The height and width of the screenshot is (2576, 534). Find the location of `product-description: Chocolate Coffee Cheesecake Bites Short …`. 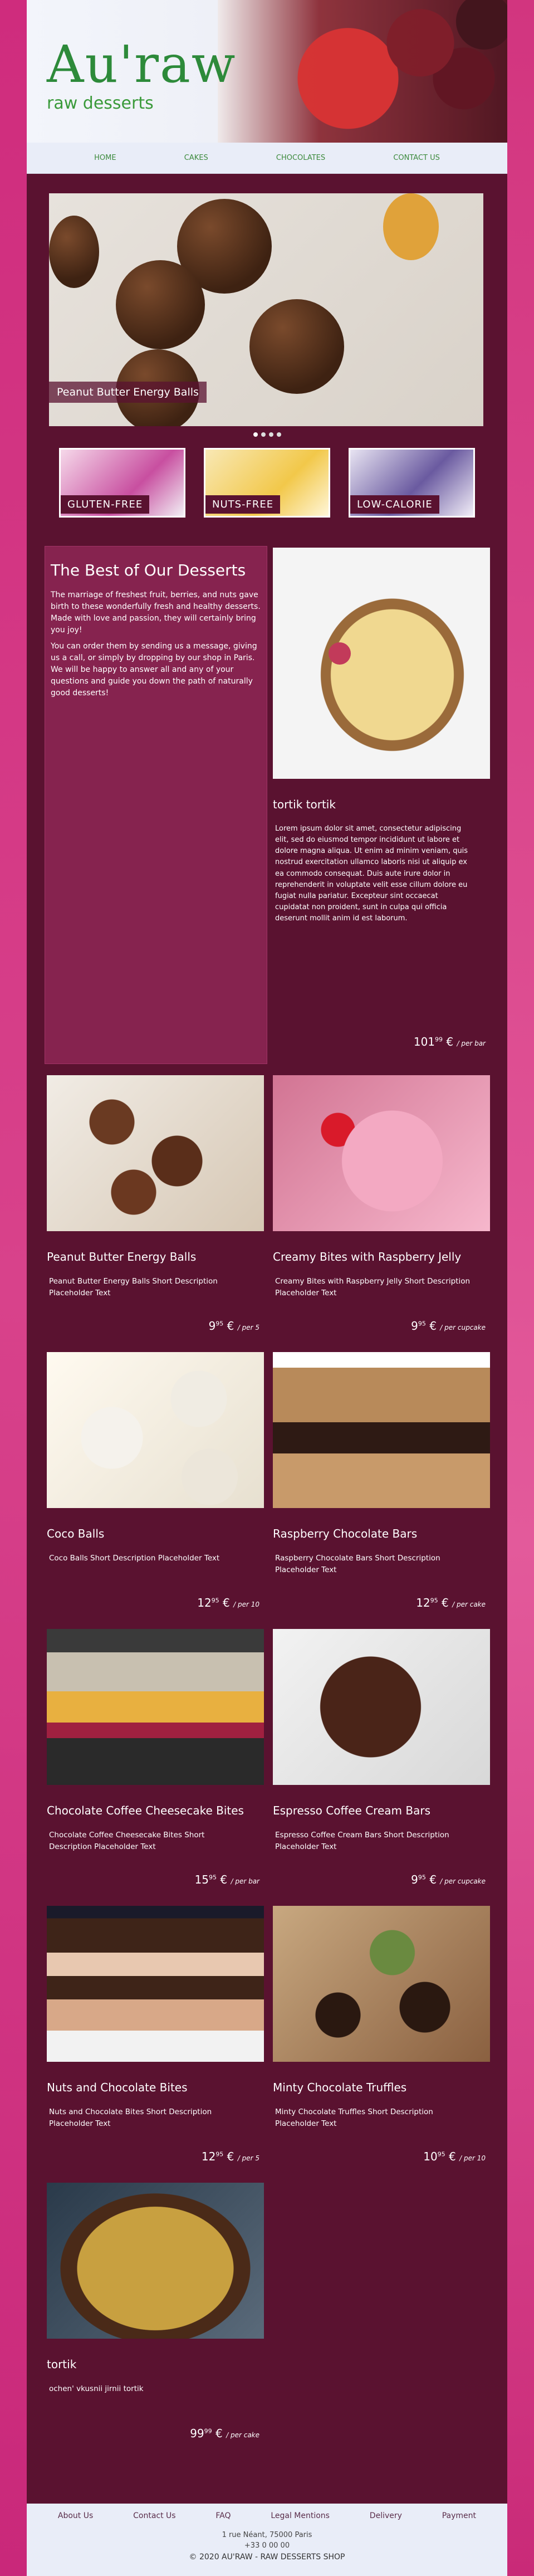

product-description: Chocolate Coffee Cheesecake Bites Short … is located at coordinates (127, 1841).